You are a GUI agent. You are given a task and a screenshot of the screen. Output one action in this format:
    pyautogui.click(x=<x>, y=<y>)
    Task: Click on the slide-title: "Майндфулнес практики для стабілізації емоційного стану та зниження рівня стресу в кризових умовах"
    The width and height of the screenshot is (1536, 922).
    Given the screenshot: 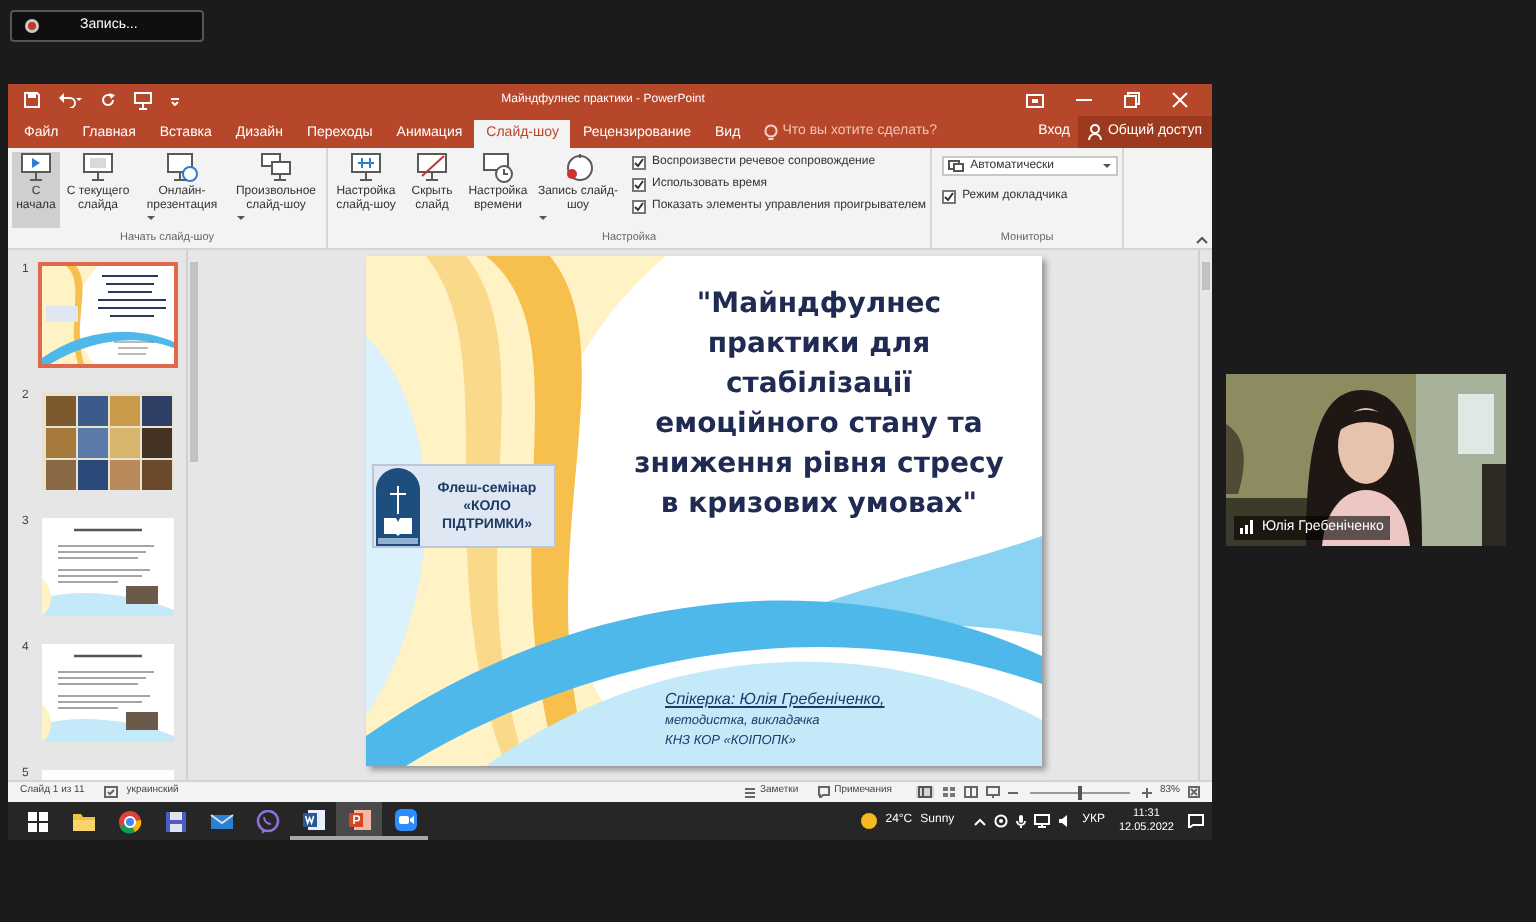 What is the action you would take?
    pyautogui.click(x=819, y=405)
    